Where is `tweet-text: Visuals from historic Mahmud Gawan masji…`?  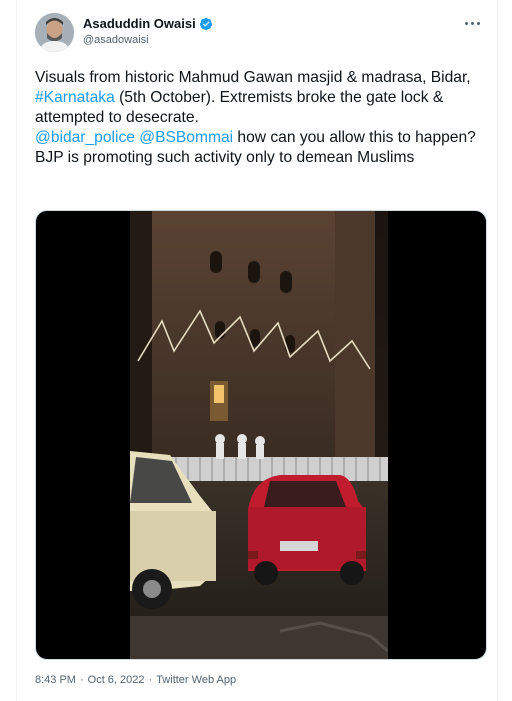
tweet-text: Visuals from historic Mahmud Gawan masji… is located at coordinates (261, 118).